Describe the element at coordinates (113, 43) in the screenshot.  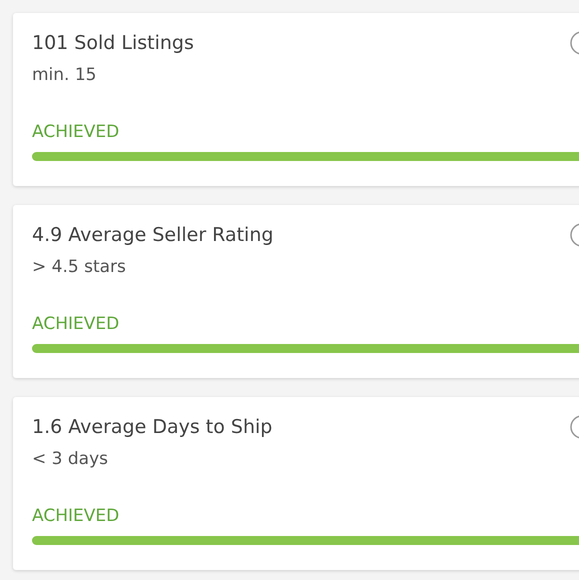
I see `metric-title: 101 Sold Listings` at that location.